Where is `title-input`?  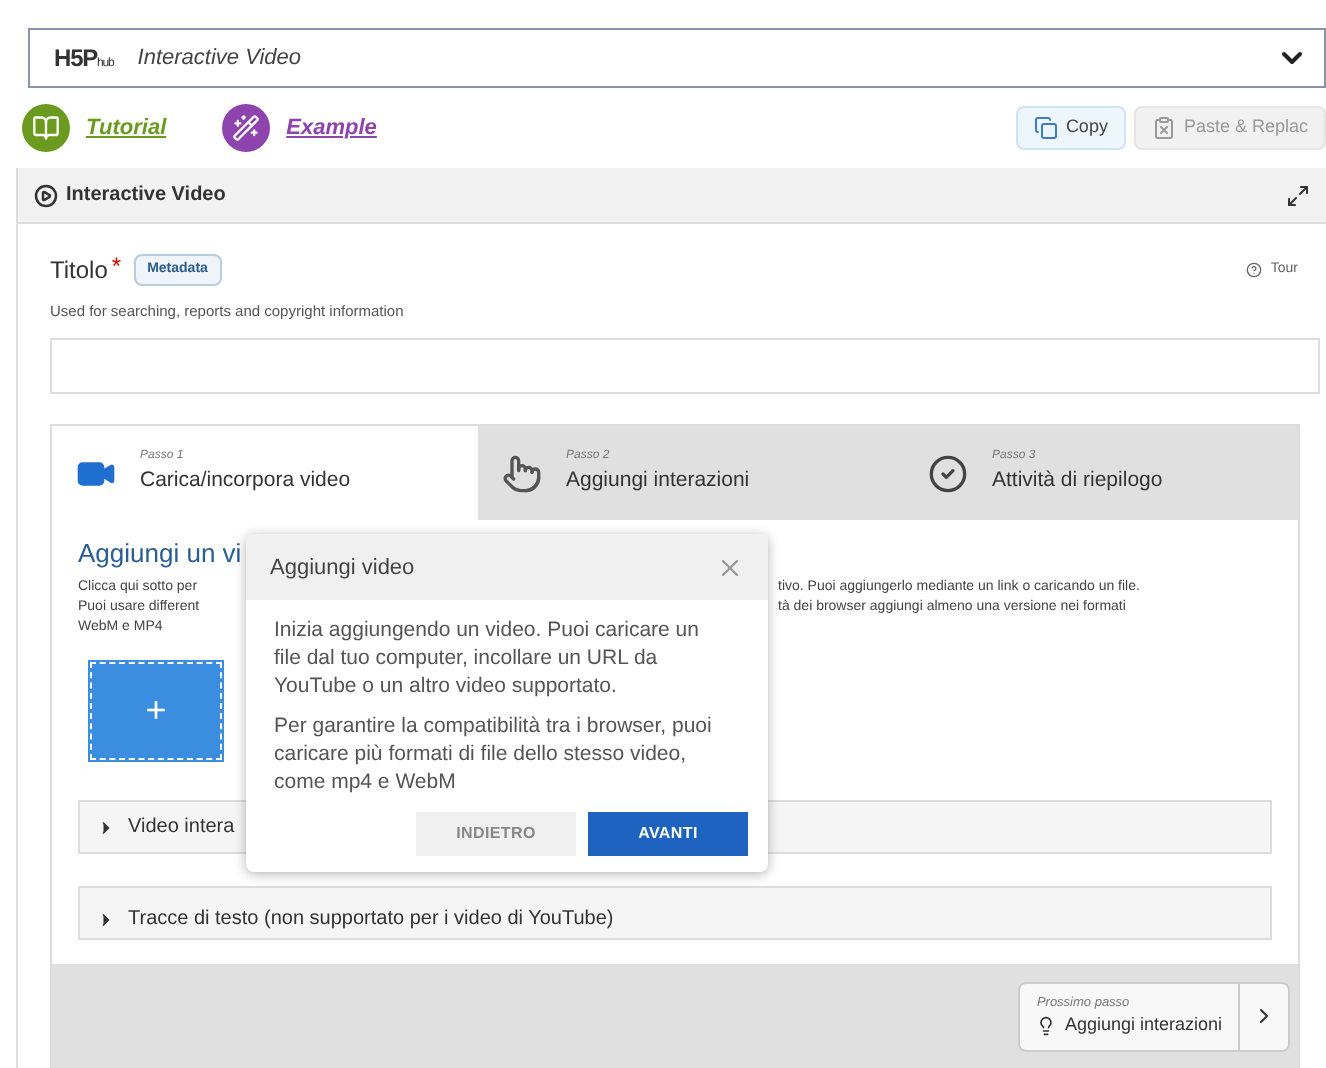
title-input is located at coordinates (685, 366).